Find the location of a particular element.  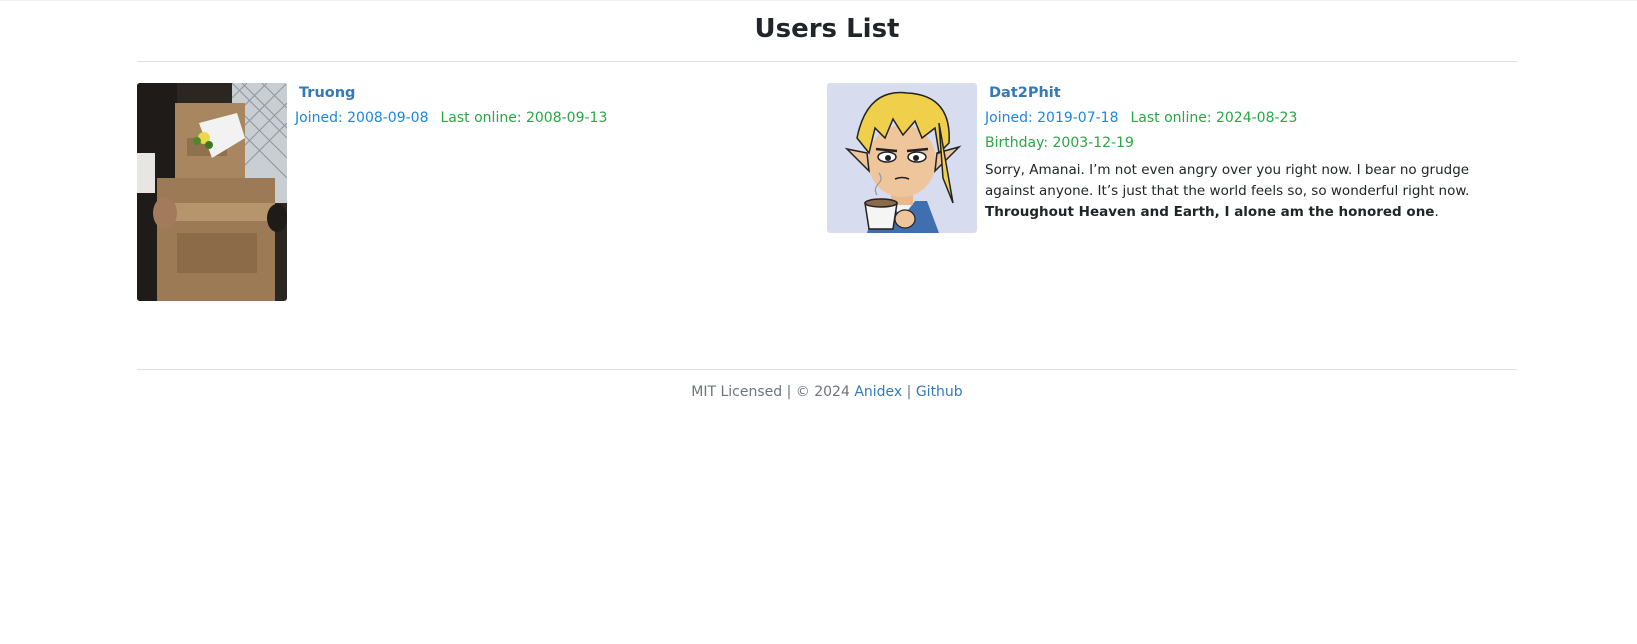

page-title: Users List is located at coordinates (827, 29).